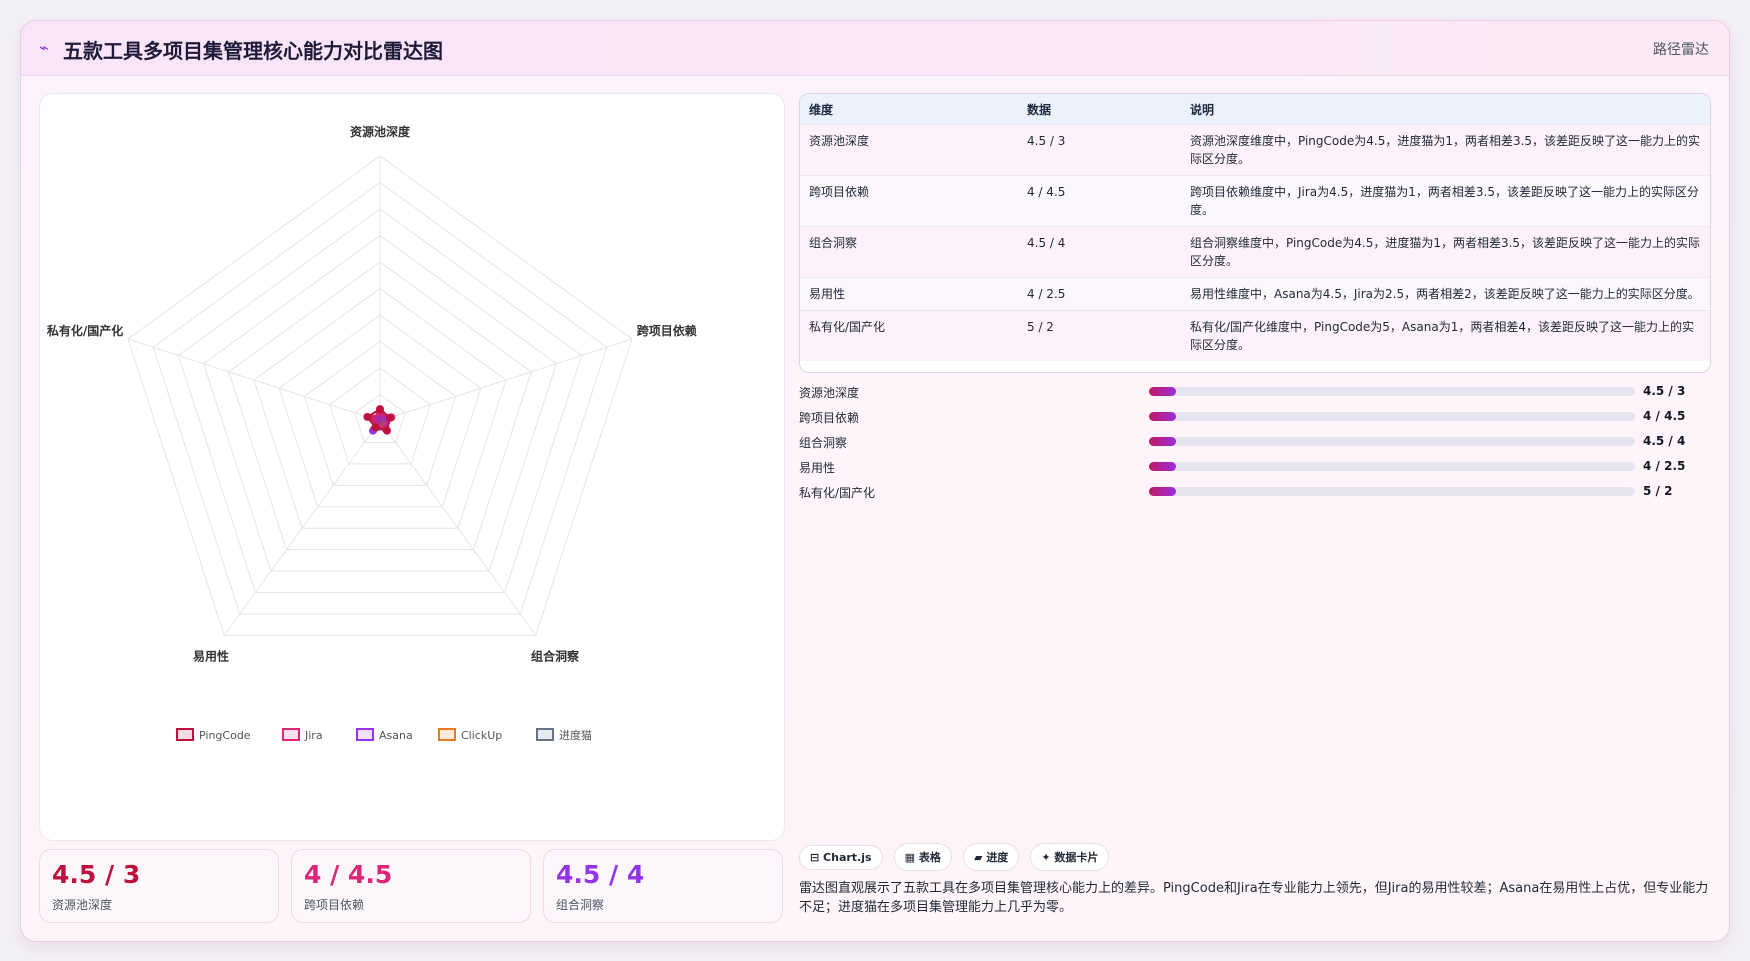 Image resolution: width=1750 pixels, height=961 pixels. What do you see at coordinates (667, 330) in the screenshot?
I see `radar-axis-label: 跨项目依赖` at bounding box center [667, 330].